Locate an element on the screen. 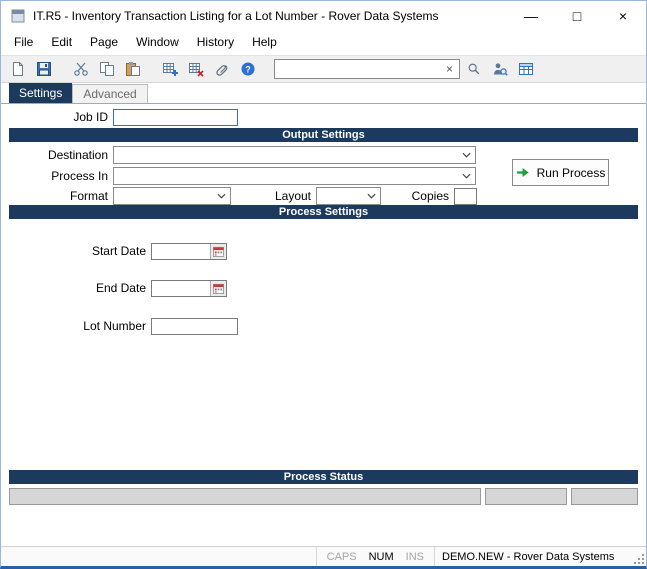 The width and height of the screenshot is (647, 569). start-date-field is located at coordinates (189, 251).